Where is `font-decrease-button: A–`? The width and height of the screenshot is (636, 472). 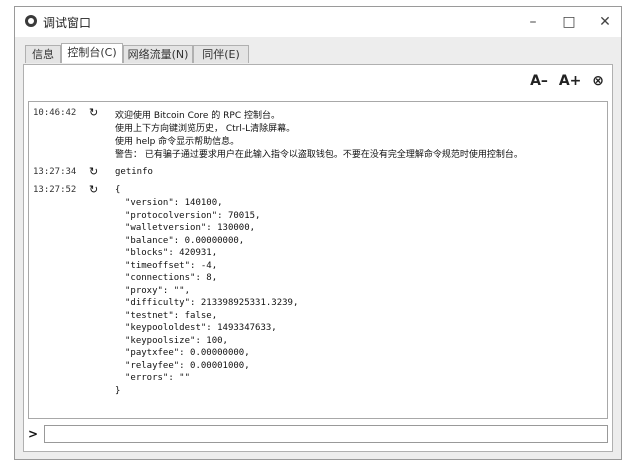
font-decrease-button: A– is located at coordinates (539, 81).